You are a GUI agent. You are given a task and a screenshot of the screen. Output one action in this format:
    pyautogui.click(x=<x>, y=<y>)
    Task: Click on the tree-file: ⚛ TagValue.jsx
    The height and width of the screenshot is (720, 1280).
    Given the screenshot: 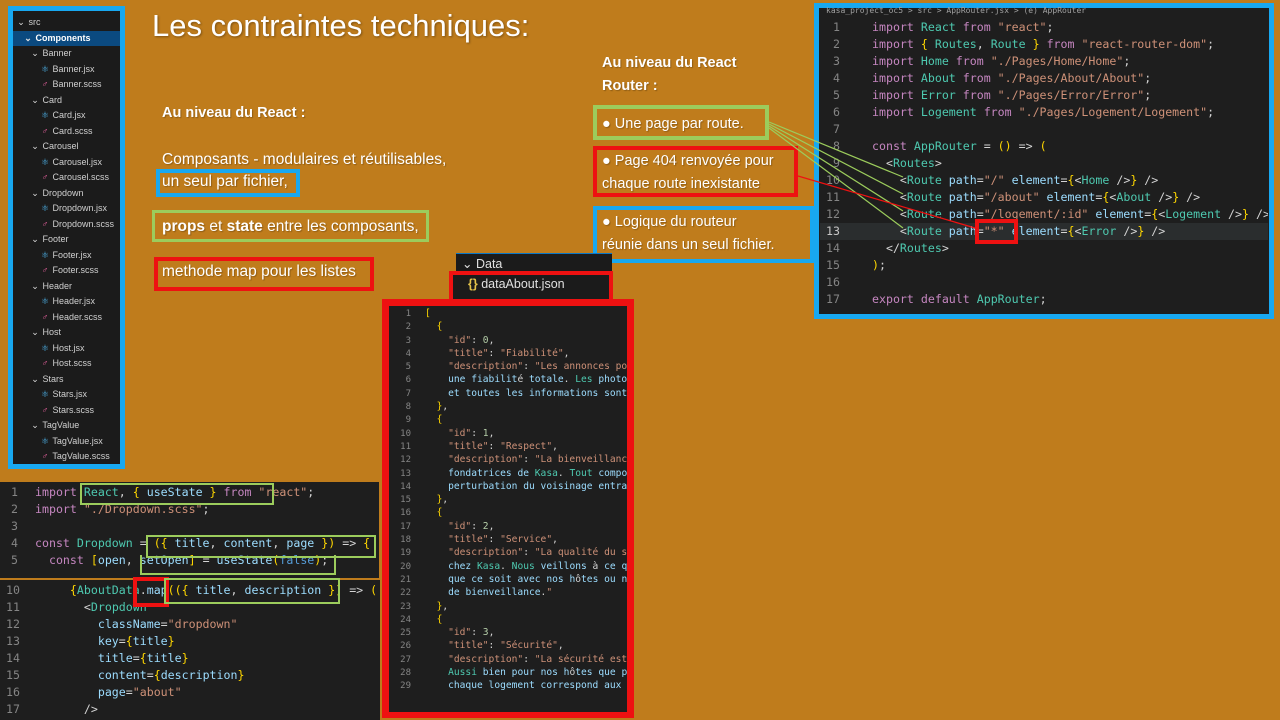 What is the action you would take?
    pyautogui.click(x=66, y=442)
    